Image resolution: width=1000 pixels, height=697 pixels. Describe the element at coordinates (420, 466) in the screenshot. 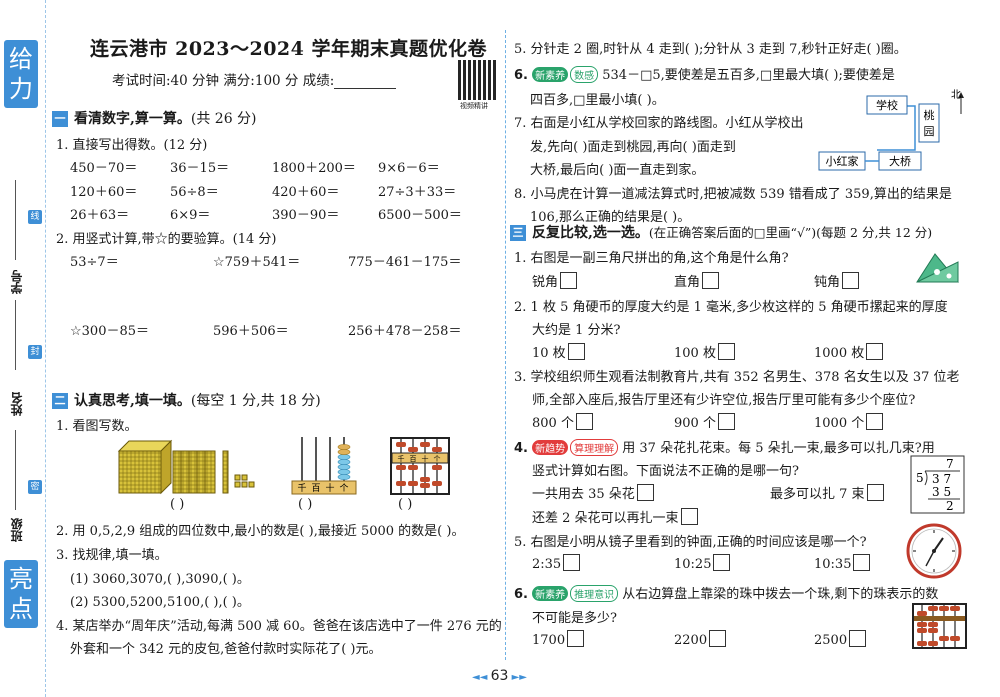

I see `suanpan-abacus: 千 百 十 个` at that location.